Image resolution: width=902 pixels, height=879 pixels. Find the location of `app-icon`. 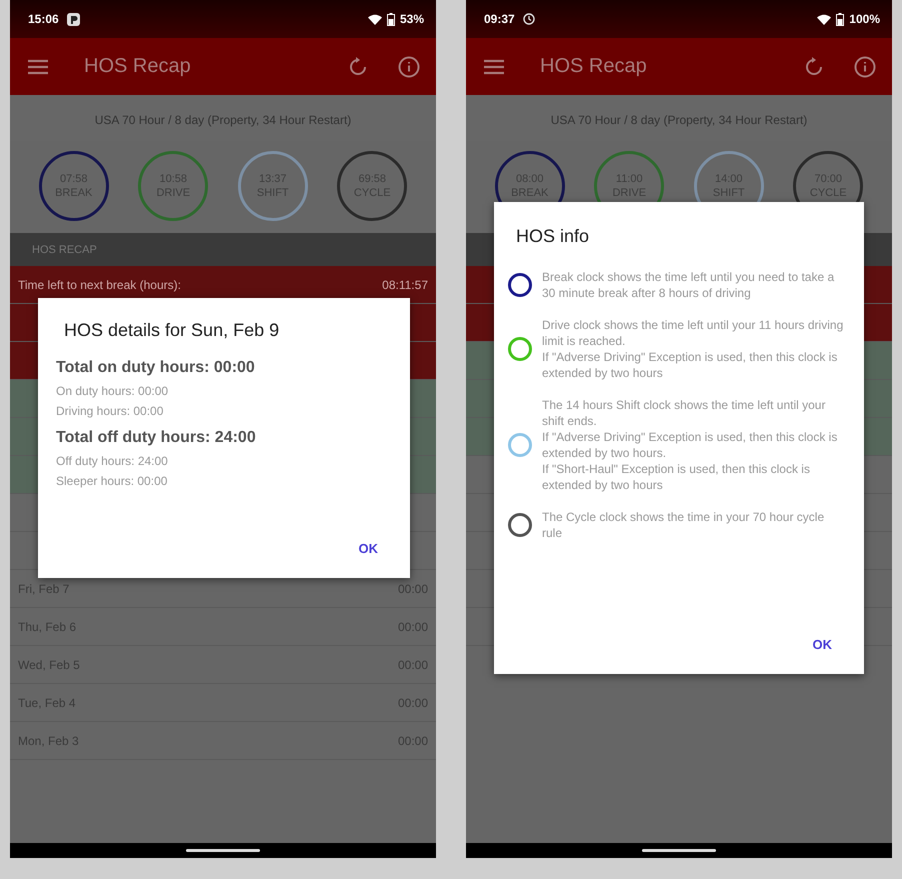

app-icon is located at coordinates (73, 19).